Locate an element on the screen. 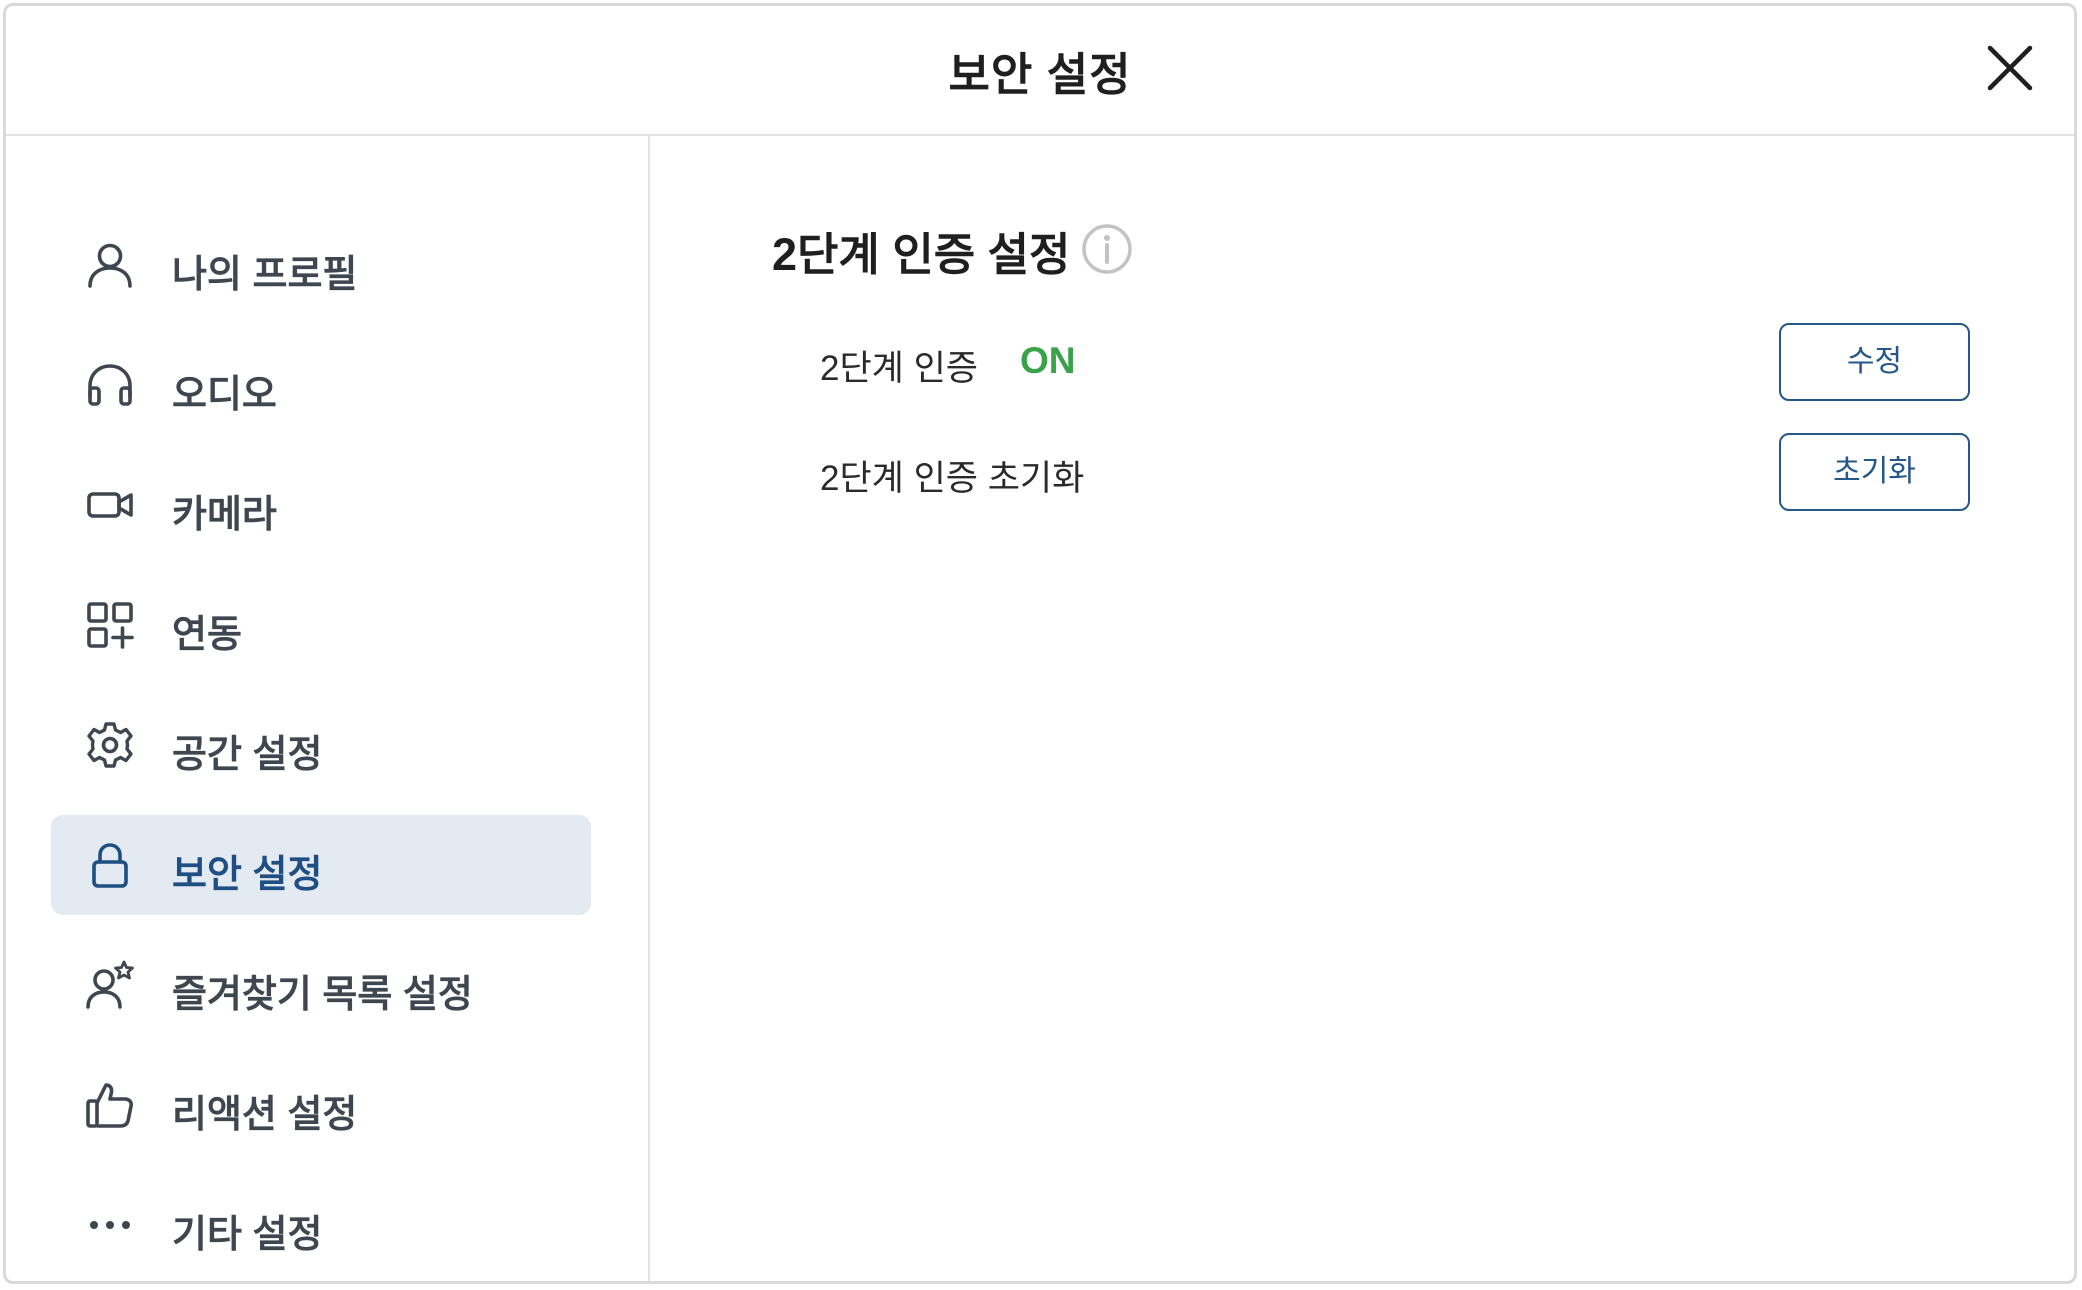 This screenshot has width=2082, height=1290. two-factor-label: 2단계 인증 is located at coordinates (899, 368).